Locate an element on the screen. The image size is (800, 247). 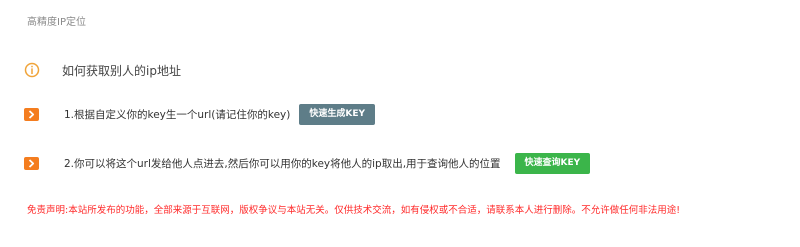
intro-row: 如何获取别人的ip地址 is located at coordinates (102, 70).